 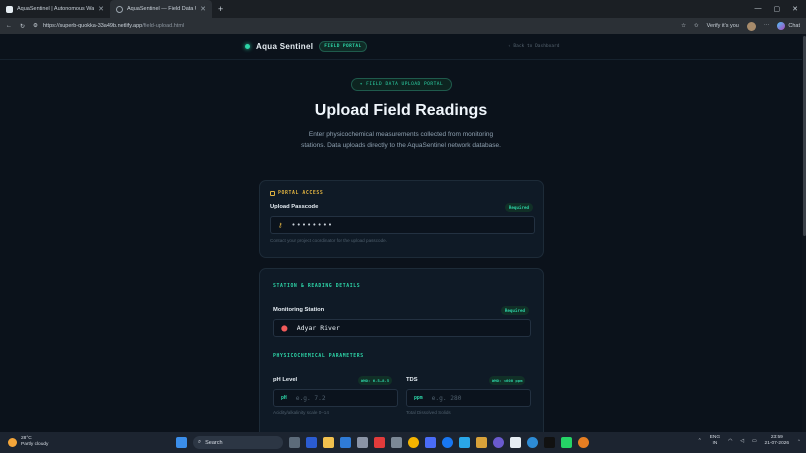 What do you see at coordinates (285, 46) in the screenshot?
I see `brand-name: Aqua Sentinel` at bounding box center [285, 46].